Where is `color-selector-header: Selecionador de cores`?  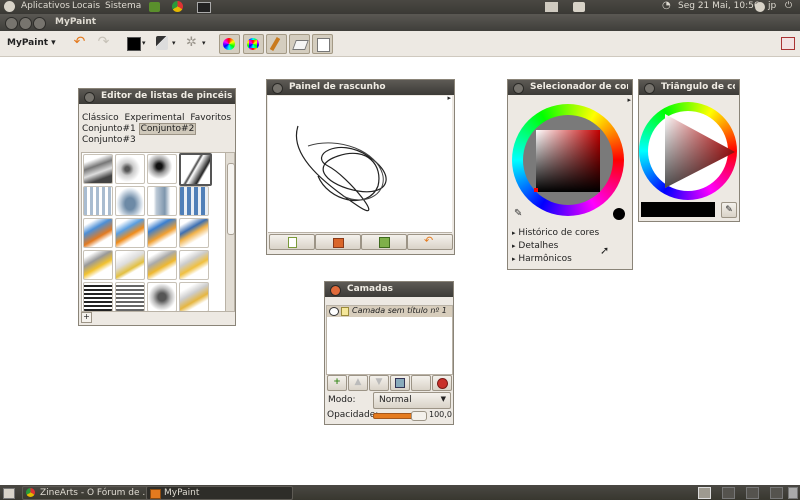
color-selector-header: Selecionador de cores is located at coordinates (570, 87).